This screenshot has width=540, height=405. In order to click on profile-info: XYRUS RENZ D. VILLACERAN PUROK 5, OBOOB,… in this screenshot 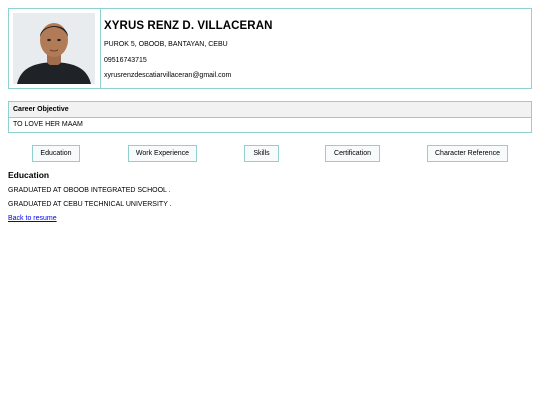, I will do `click(189, 48)`.